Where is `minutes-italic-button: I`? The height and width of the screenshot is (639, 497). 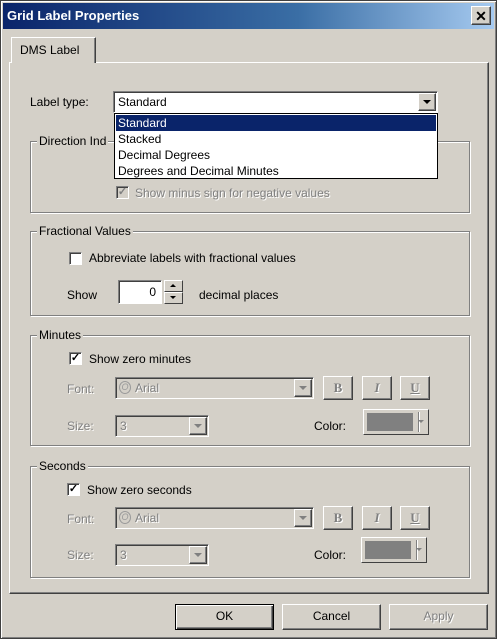 minutes-italic-button: I is located at coordinates (377, 388).